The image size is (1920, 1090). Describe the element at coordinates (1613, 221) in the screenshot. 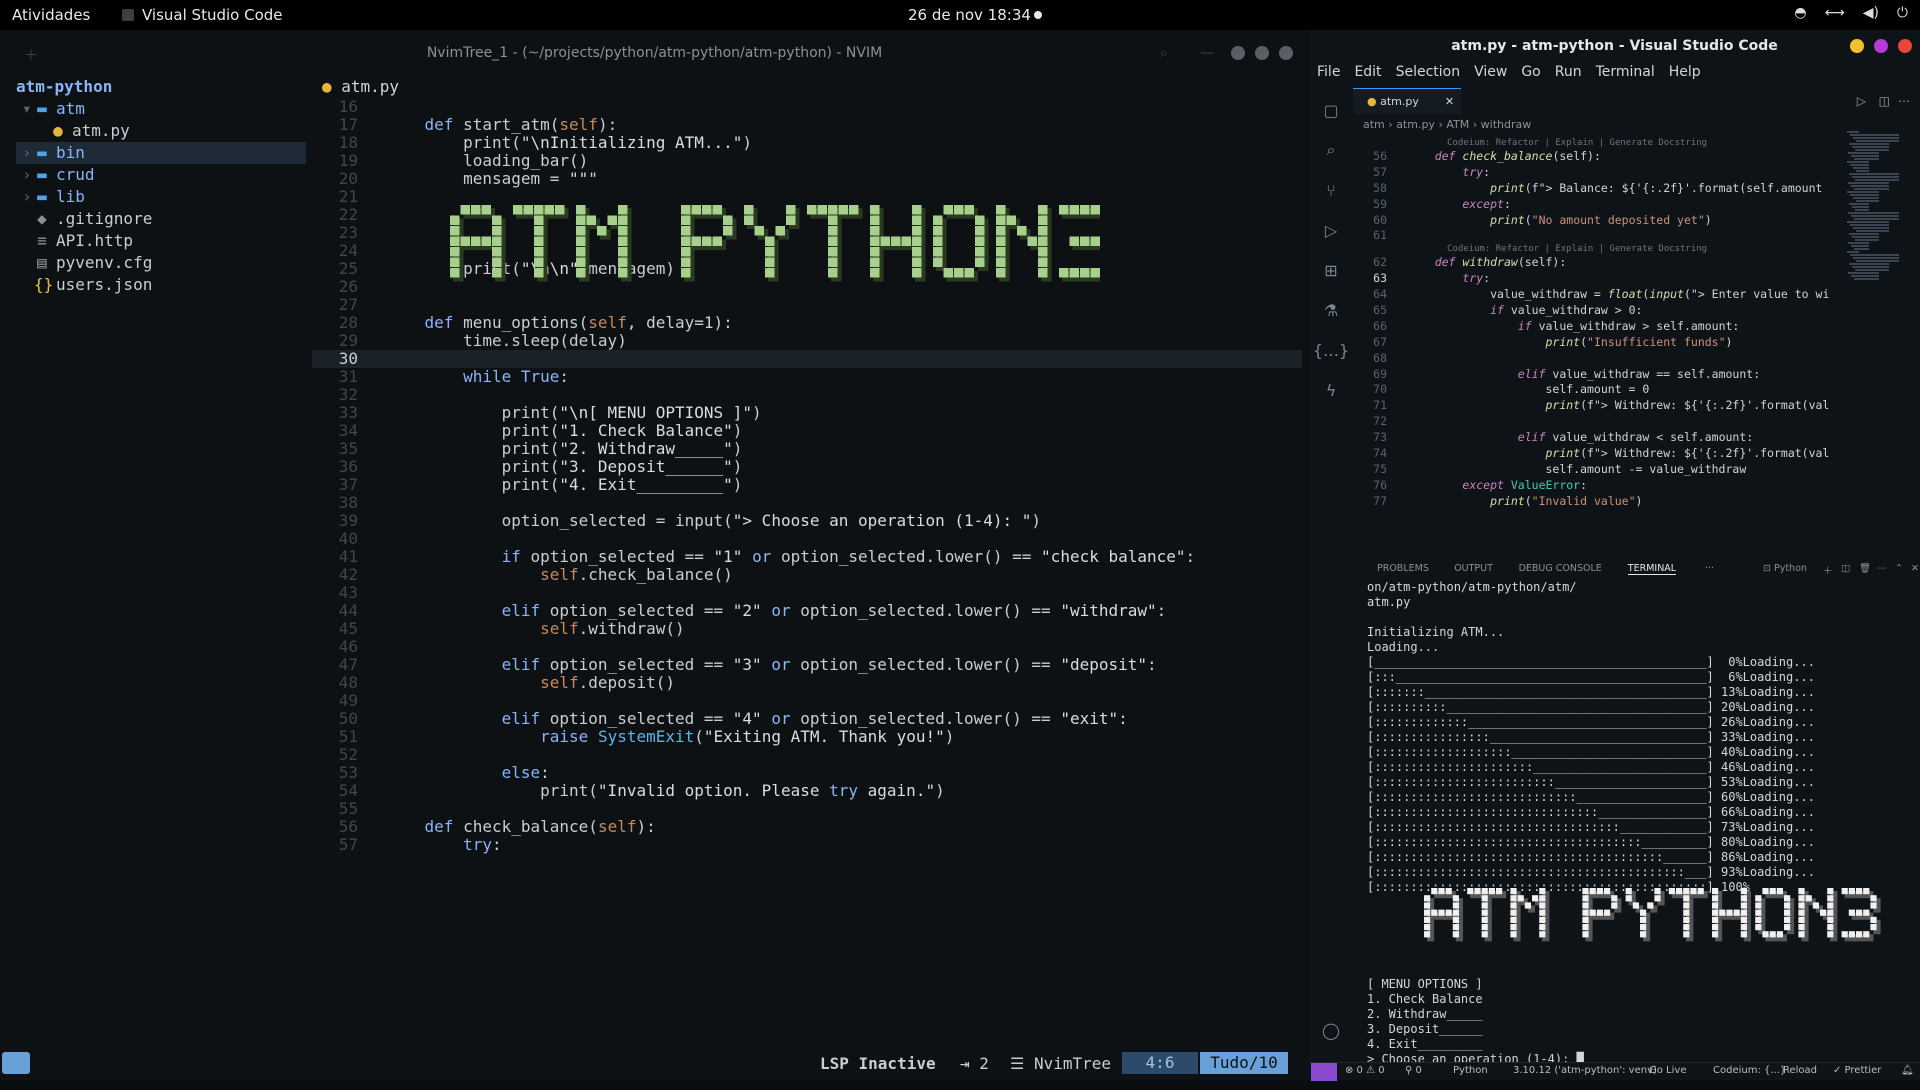

I see `code-line: 60 print("No amount deposited yet")` at that location.